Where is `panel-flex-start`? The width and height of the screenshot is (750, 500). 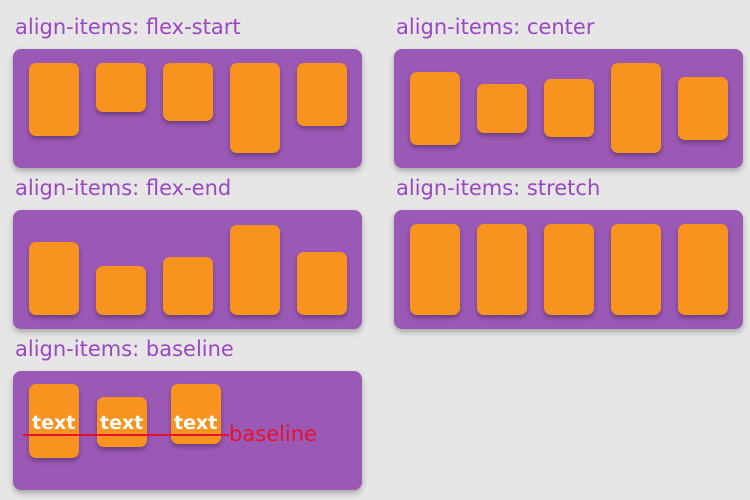
panel-flex-start is located at coordinates (187, 108).